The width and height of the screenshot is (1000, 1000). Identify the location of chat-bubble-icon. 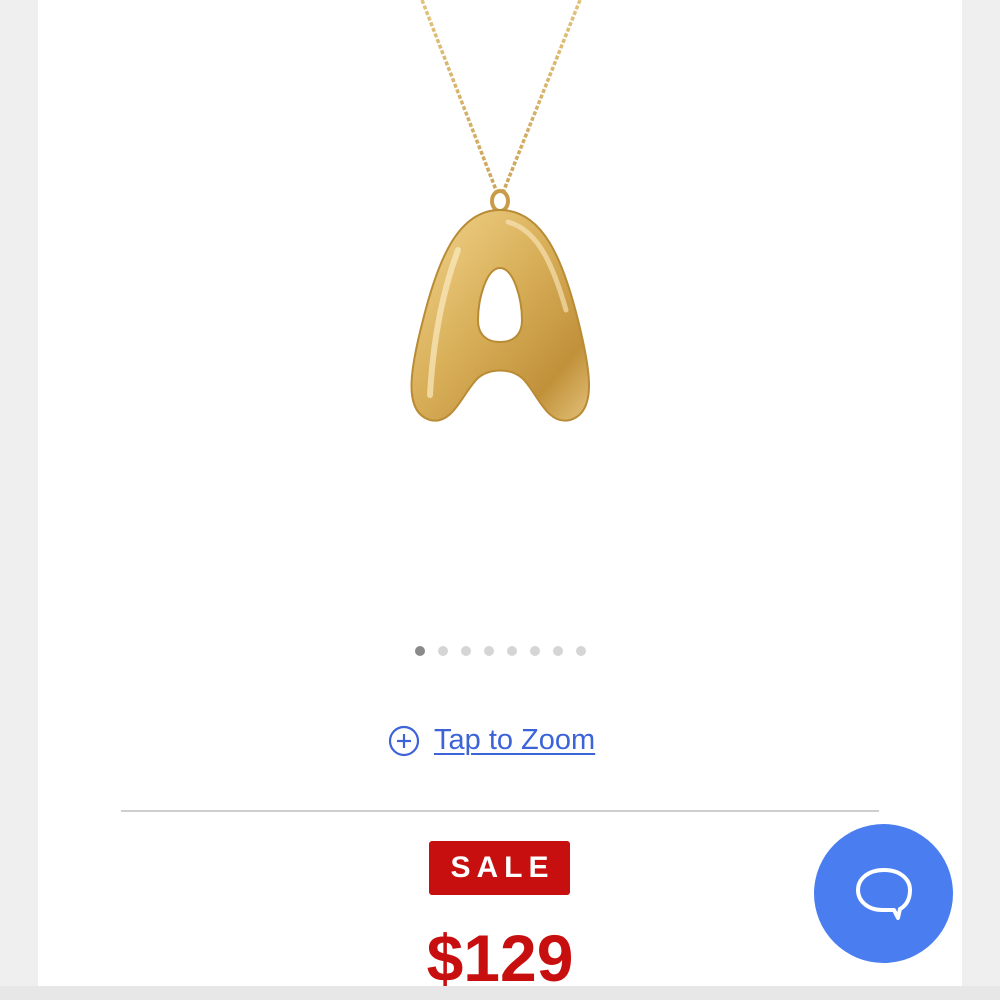
(883, 893).